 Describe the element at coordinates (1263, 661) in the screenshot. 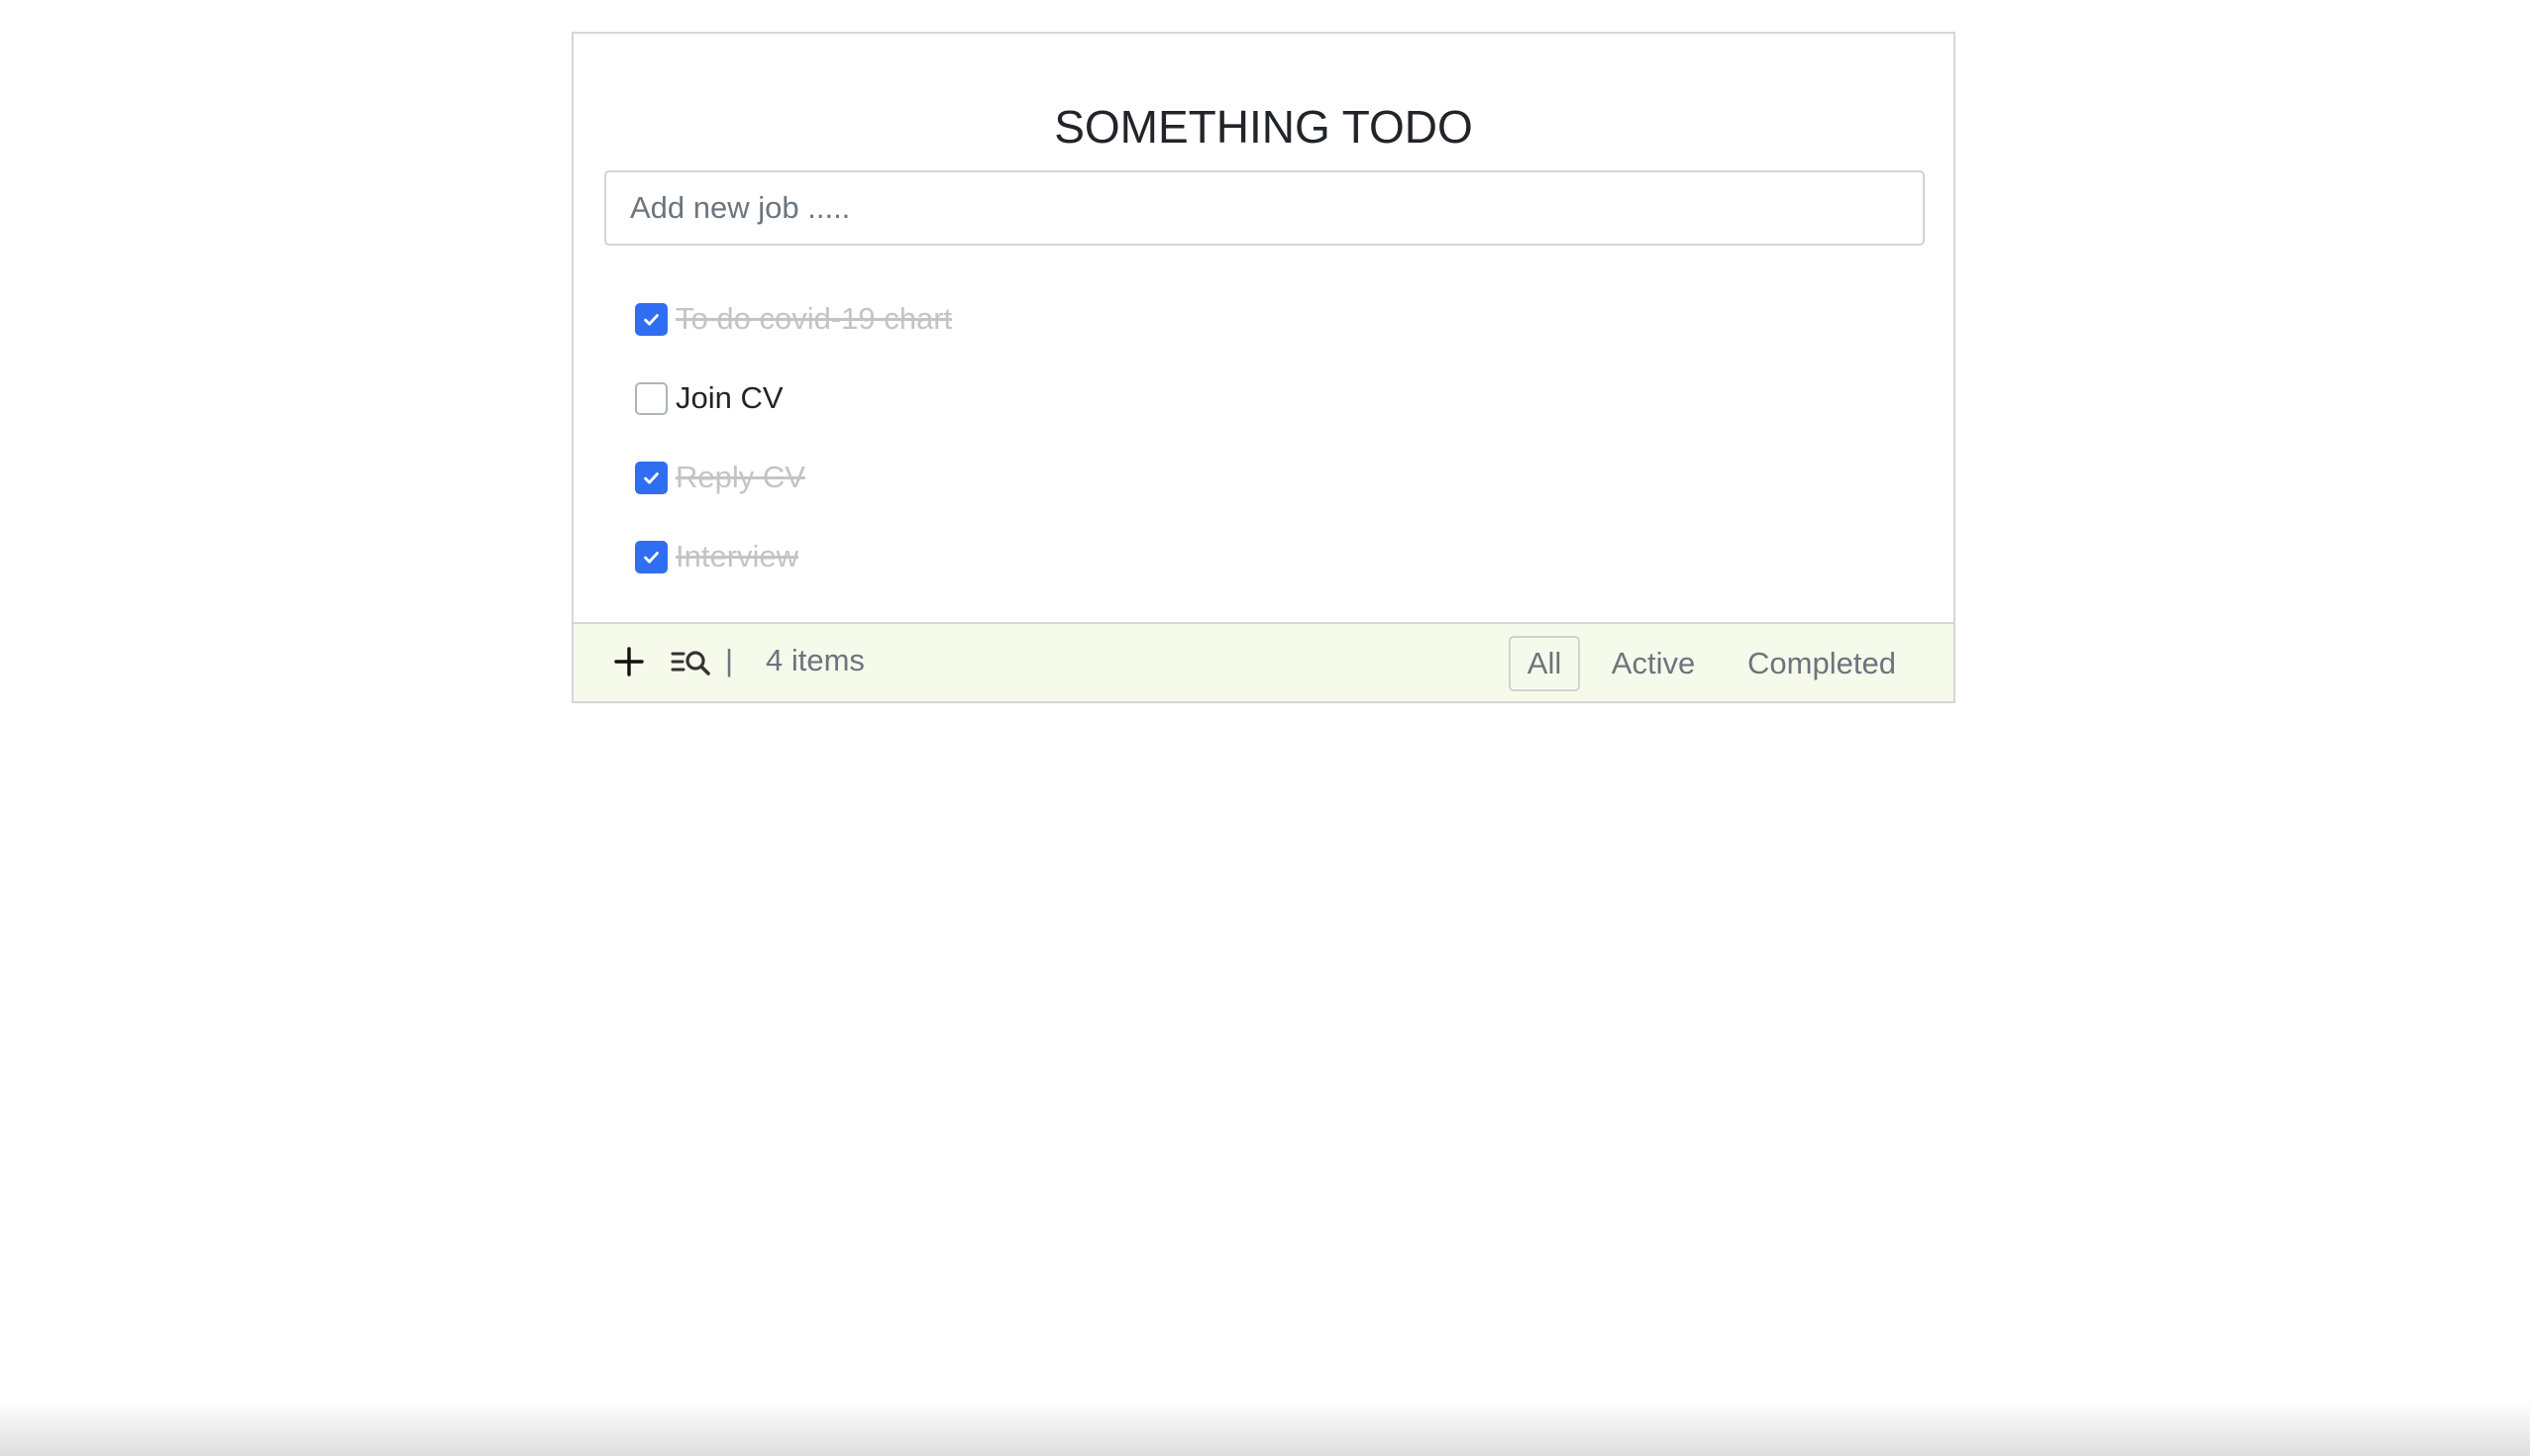

I see `todo-footer: | 4 items All Active Completed` at that location.